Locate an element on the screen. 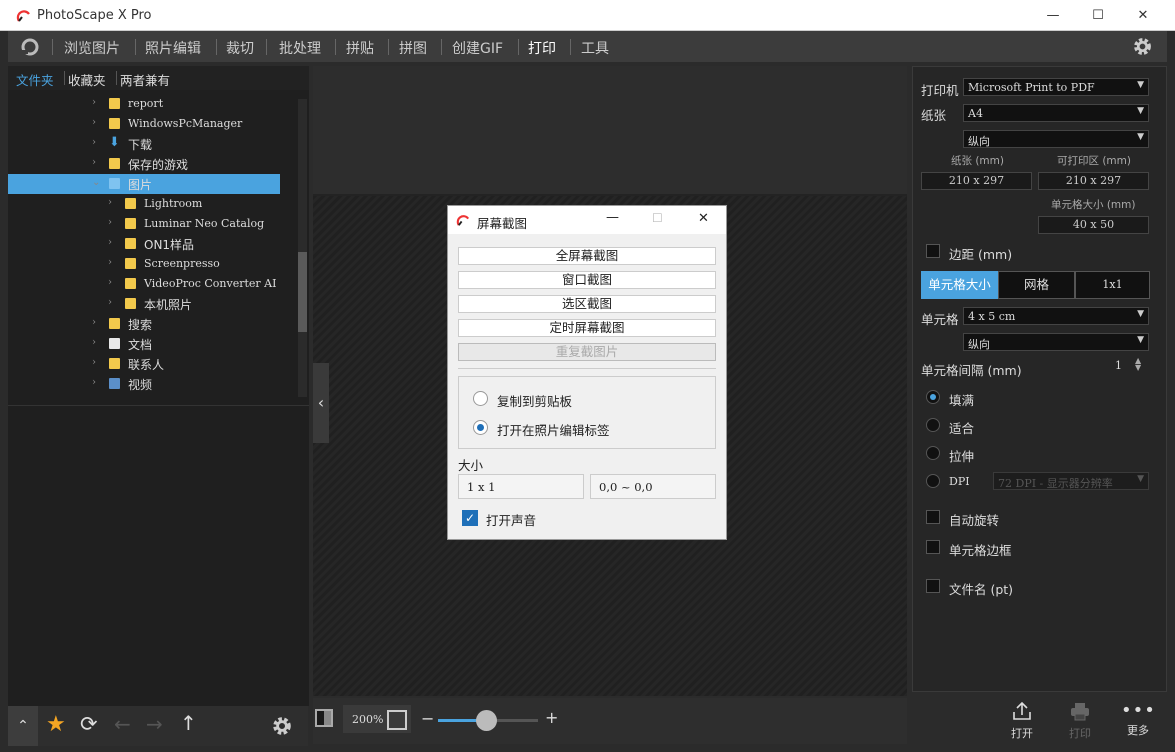 This screenshot has height=752, width=1175. more-button: ••• 更多 is located at coordinates (1138, 719).